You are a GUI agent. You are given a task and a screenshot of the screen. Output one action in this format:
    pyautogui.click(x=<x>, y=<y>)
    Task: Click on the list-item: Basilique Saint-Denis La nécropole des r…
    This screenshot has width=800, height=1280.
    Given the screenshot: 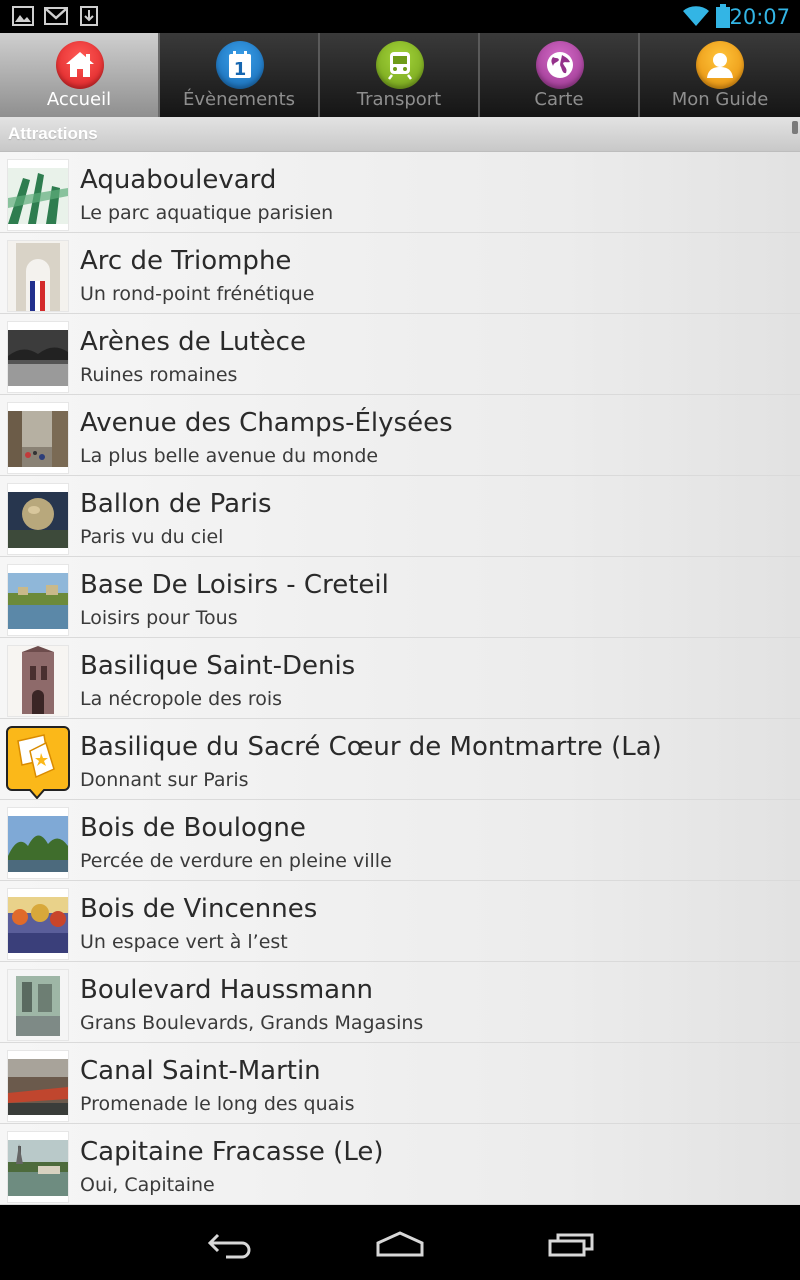 What is the action you would take?
    pyautogui.click(x=400, y=678)
    